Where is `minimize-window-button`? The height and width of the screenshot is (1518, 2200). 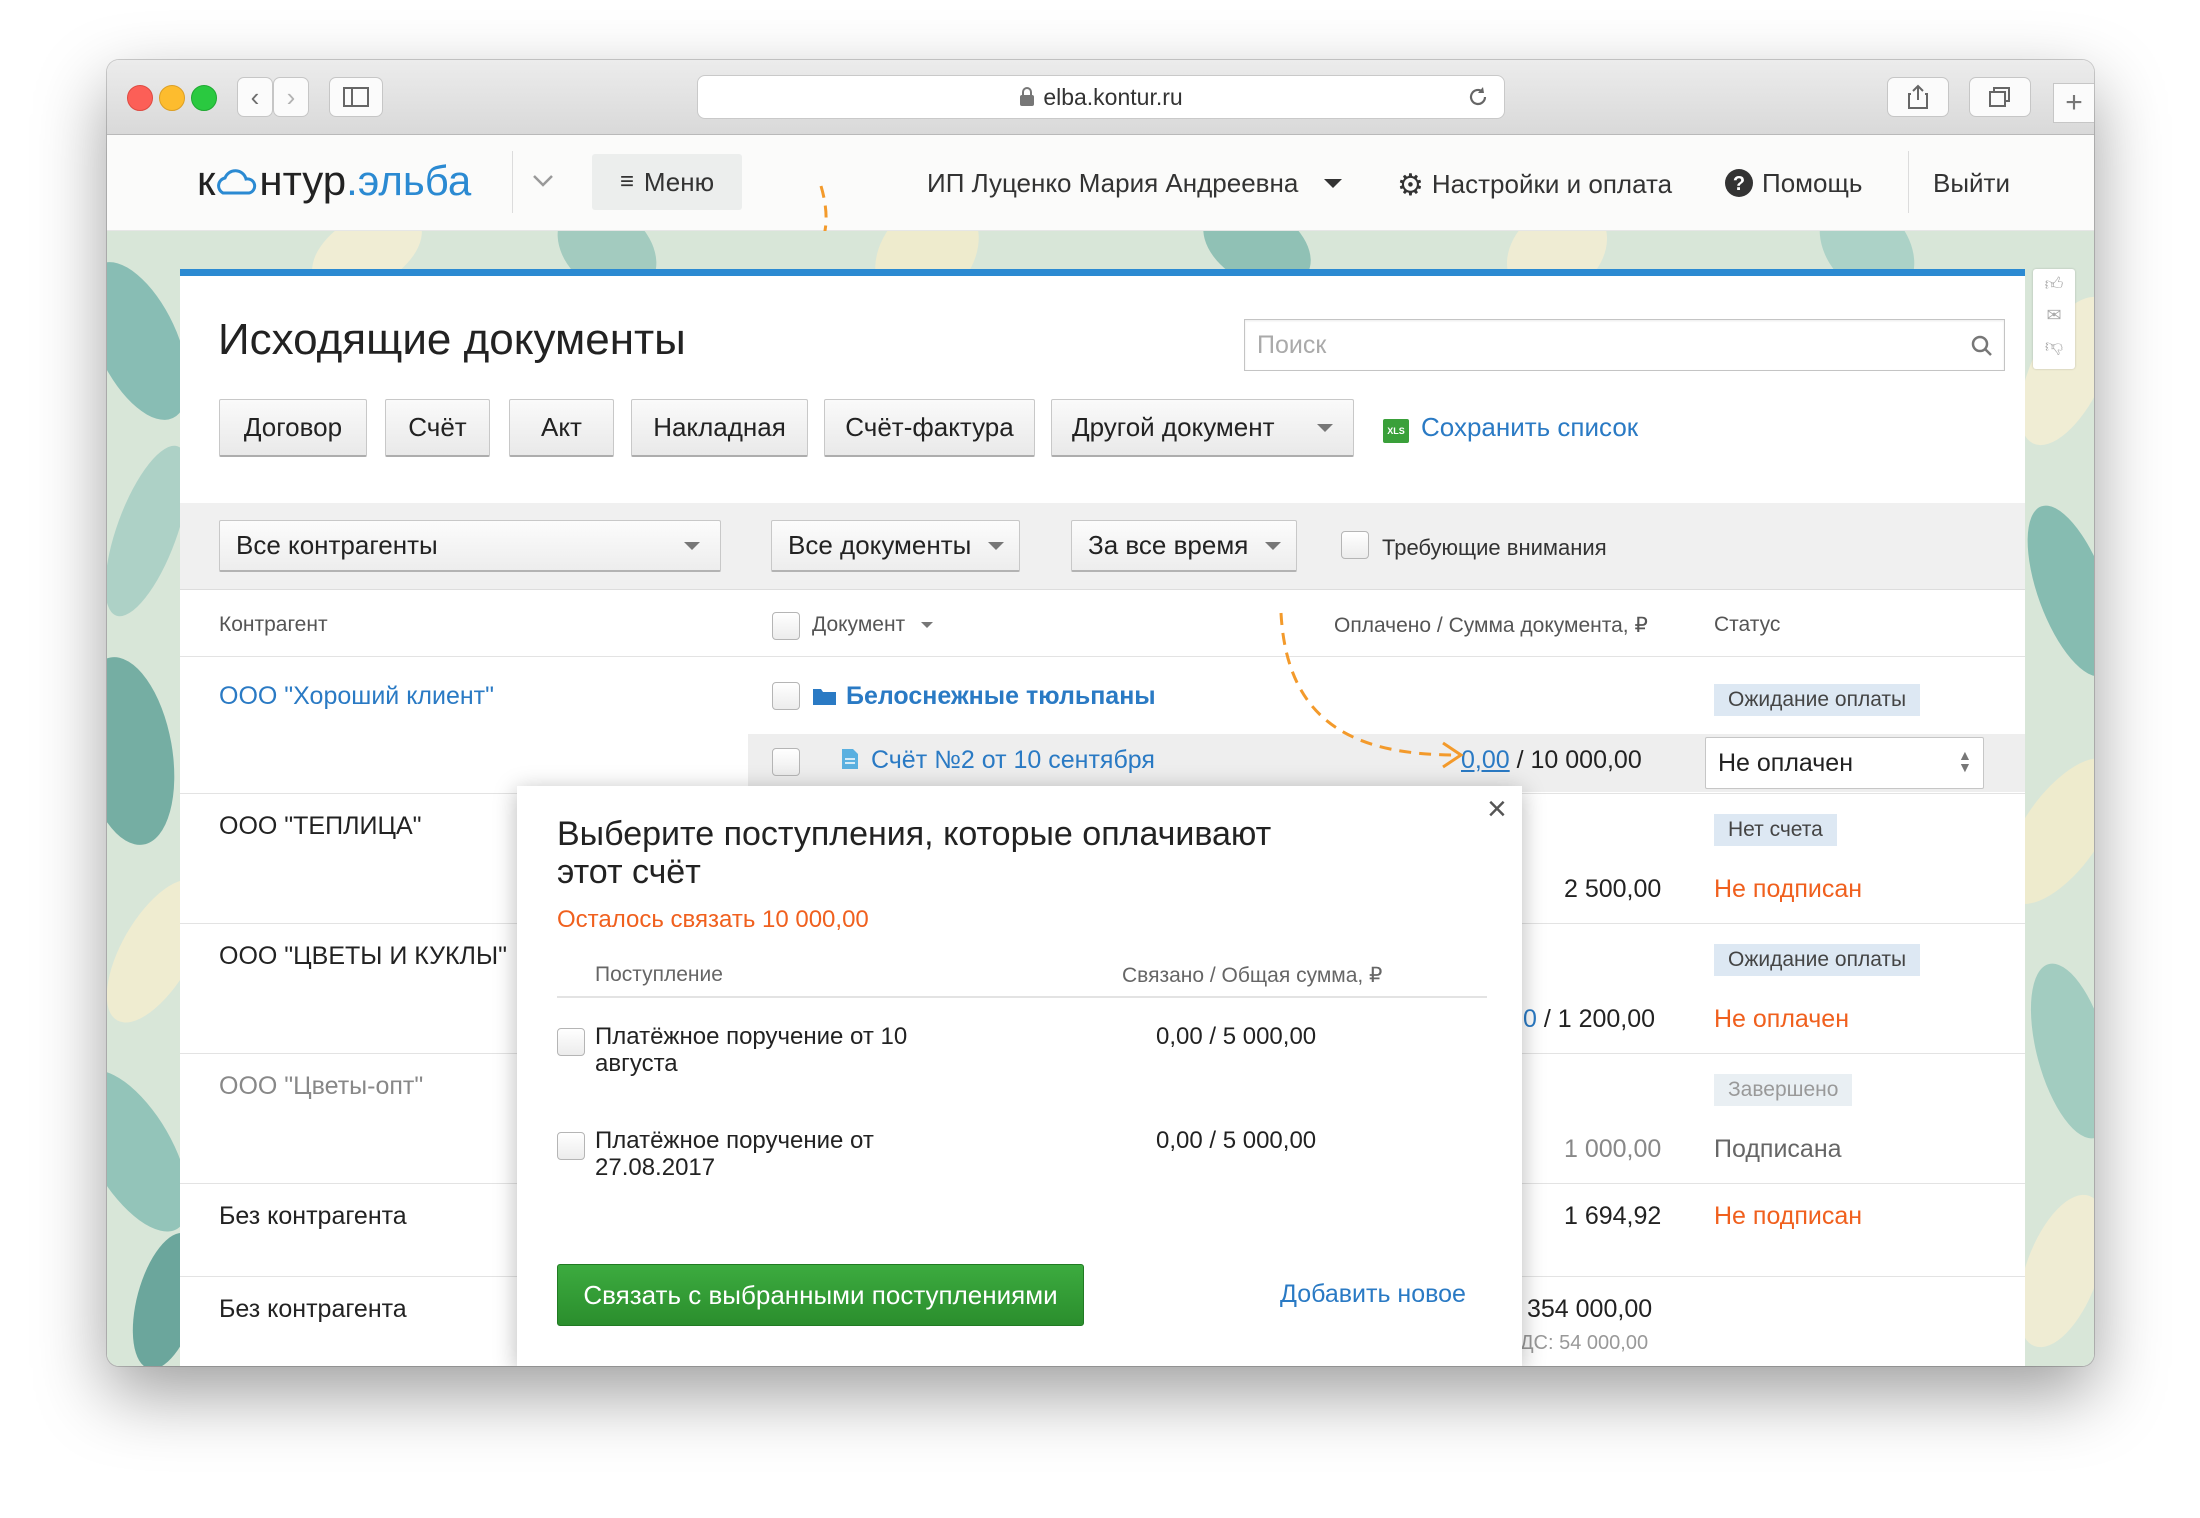 minimize-window-button is located at coordinates (172, 98).